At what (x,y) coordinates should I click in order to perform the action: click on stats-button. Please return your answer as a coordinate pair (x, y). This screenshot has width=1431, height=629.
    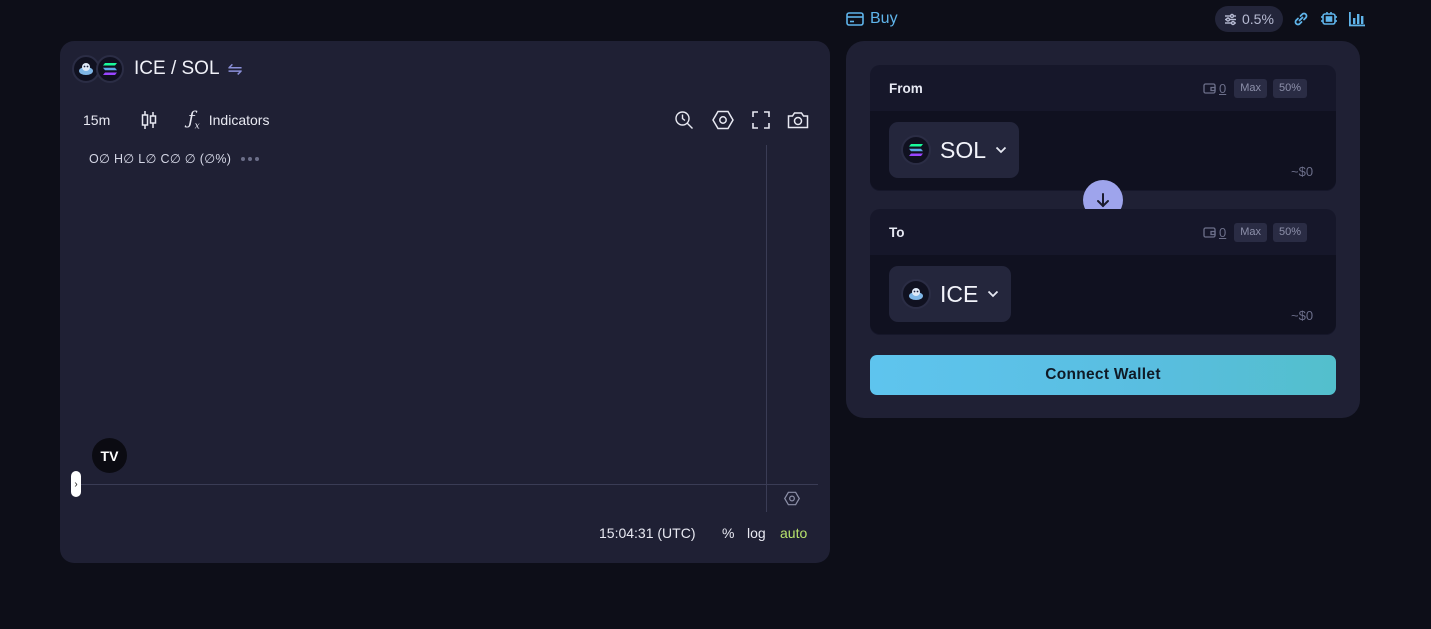
    Looking at the image, I should click on (1357, 19).